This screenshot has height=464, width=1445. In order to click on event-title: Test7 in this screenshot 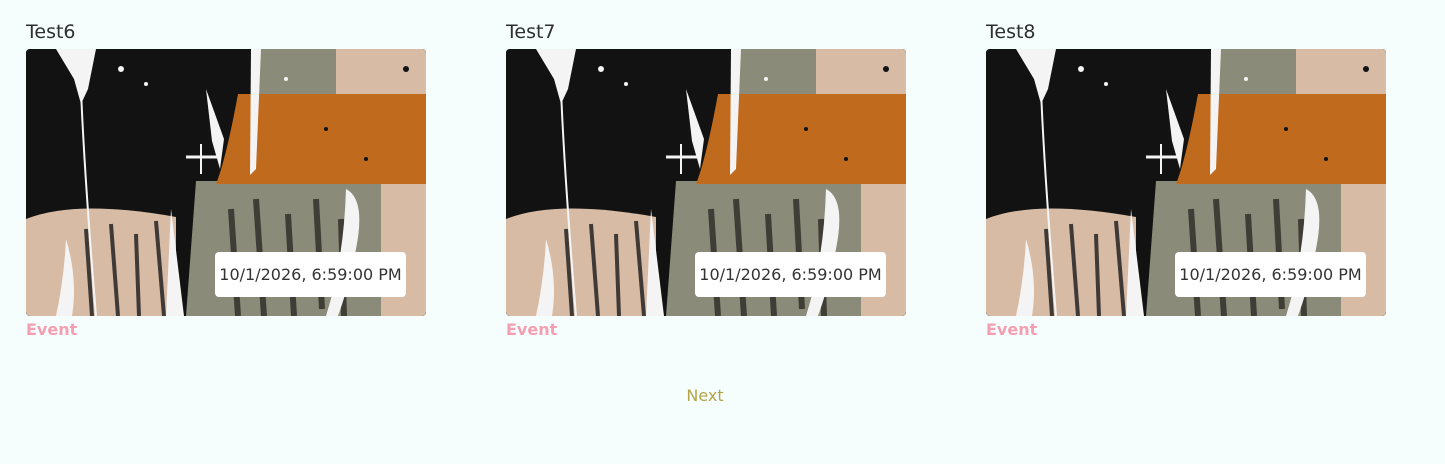, I will do `click(531, 32)`.